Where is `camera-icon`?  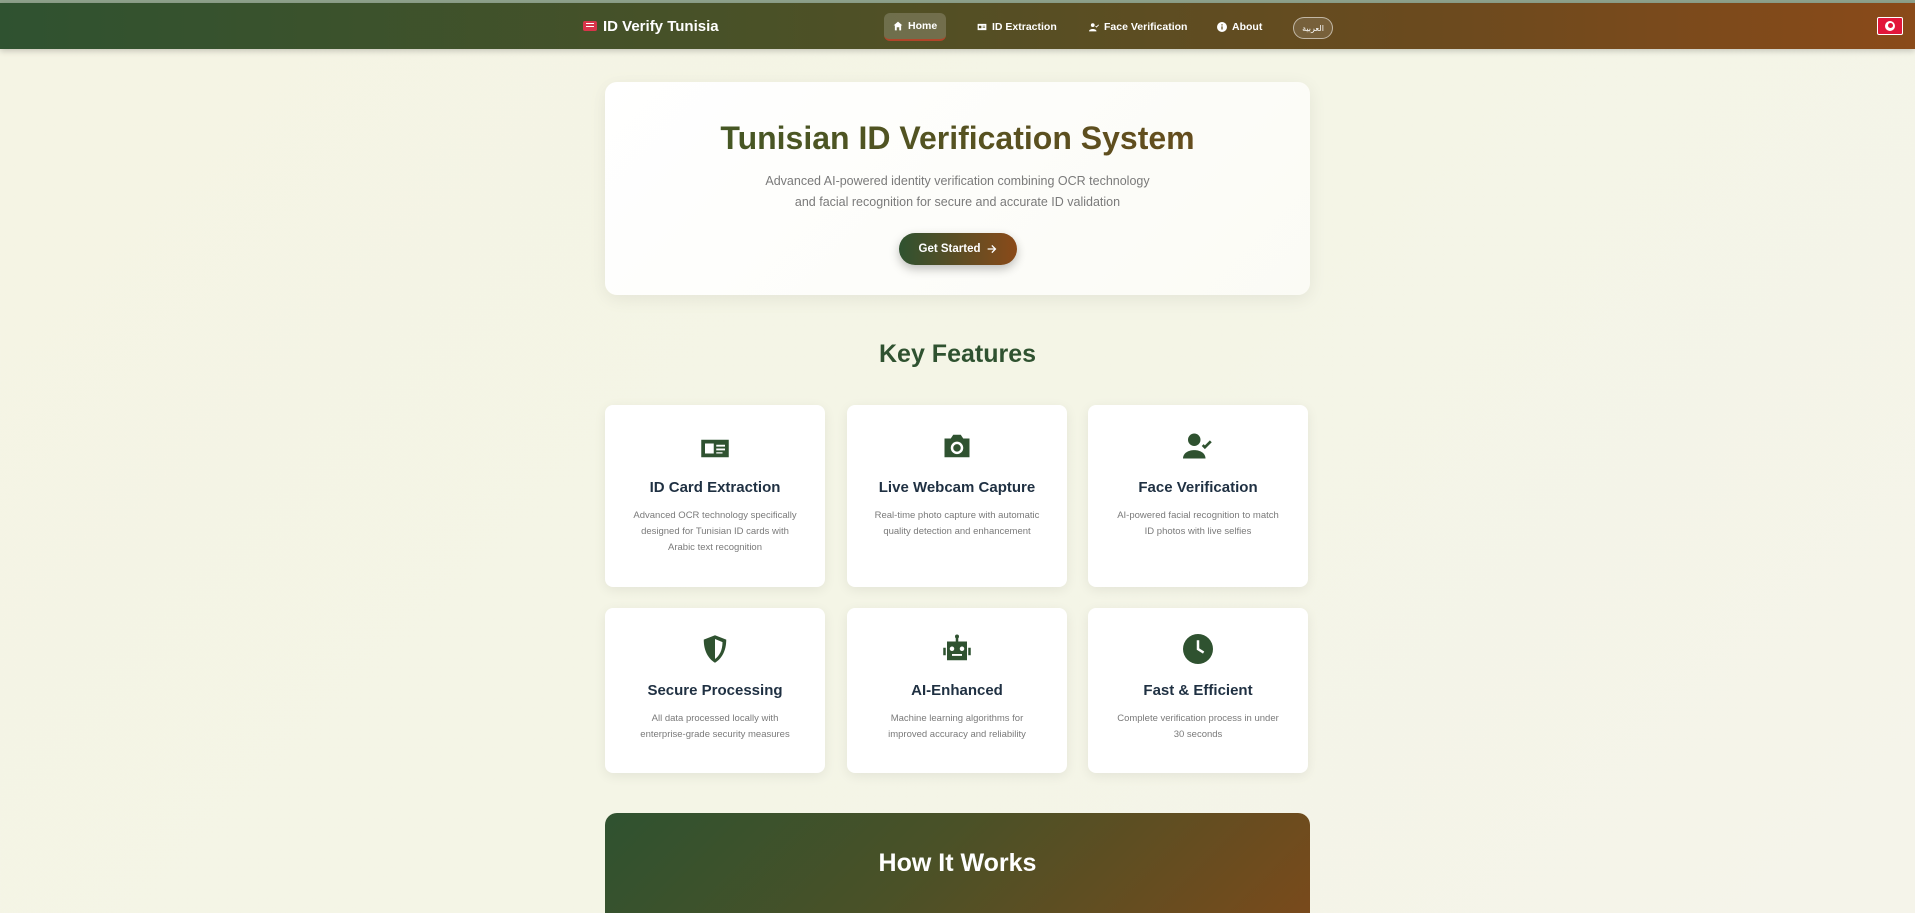
camera-icon is located at coordinates (957, 446).